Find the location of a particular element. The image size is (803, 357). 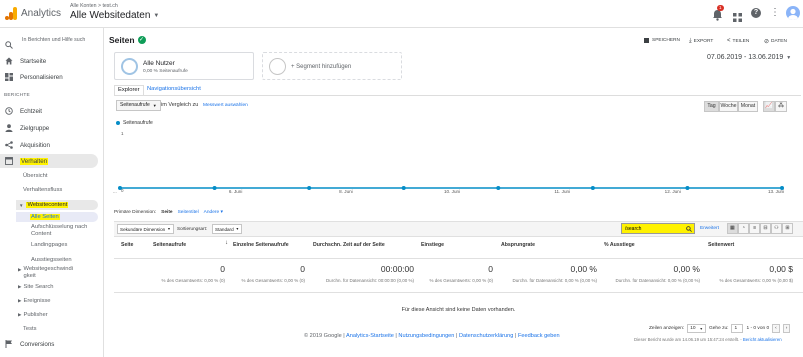

sidebar-subitem-verhaltensfluss: Verhaltensfluss is located at coordinates (42, 190).